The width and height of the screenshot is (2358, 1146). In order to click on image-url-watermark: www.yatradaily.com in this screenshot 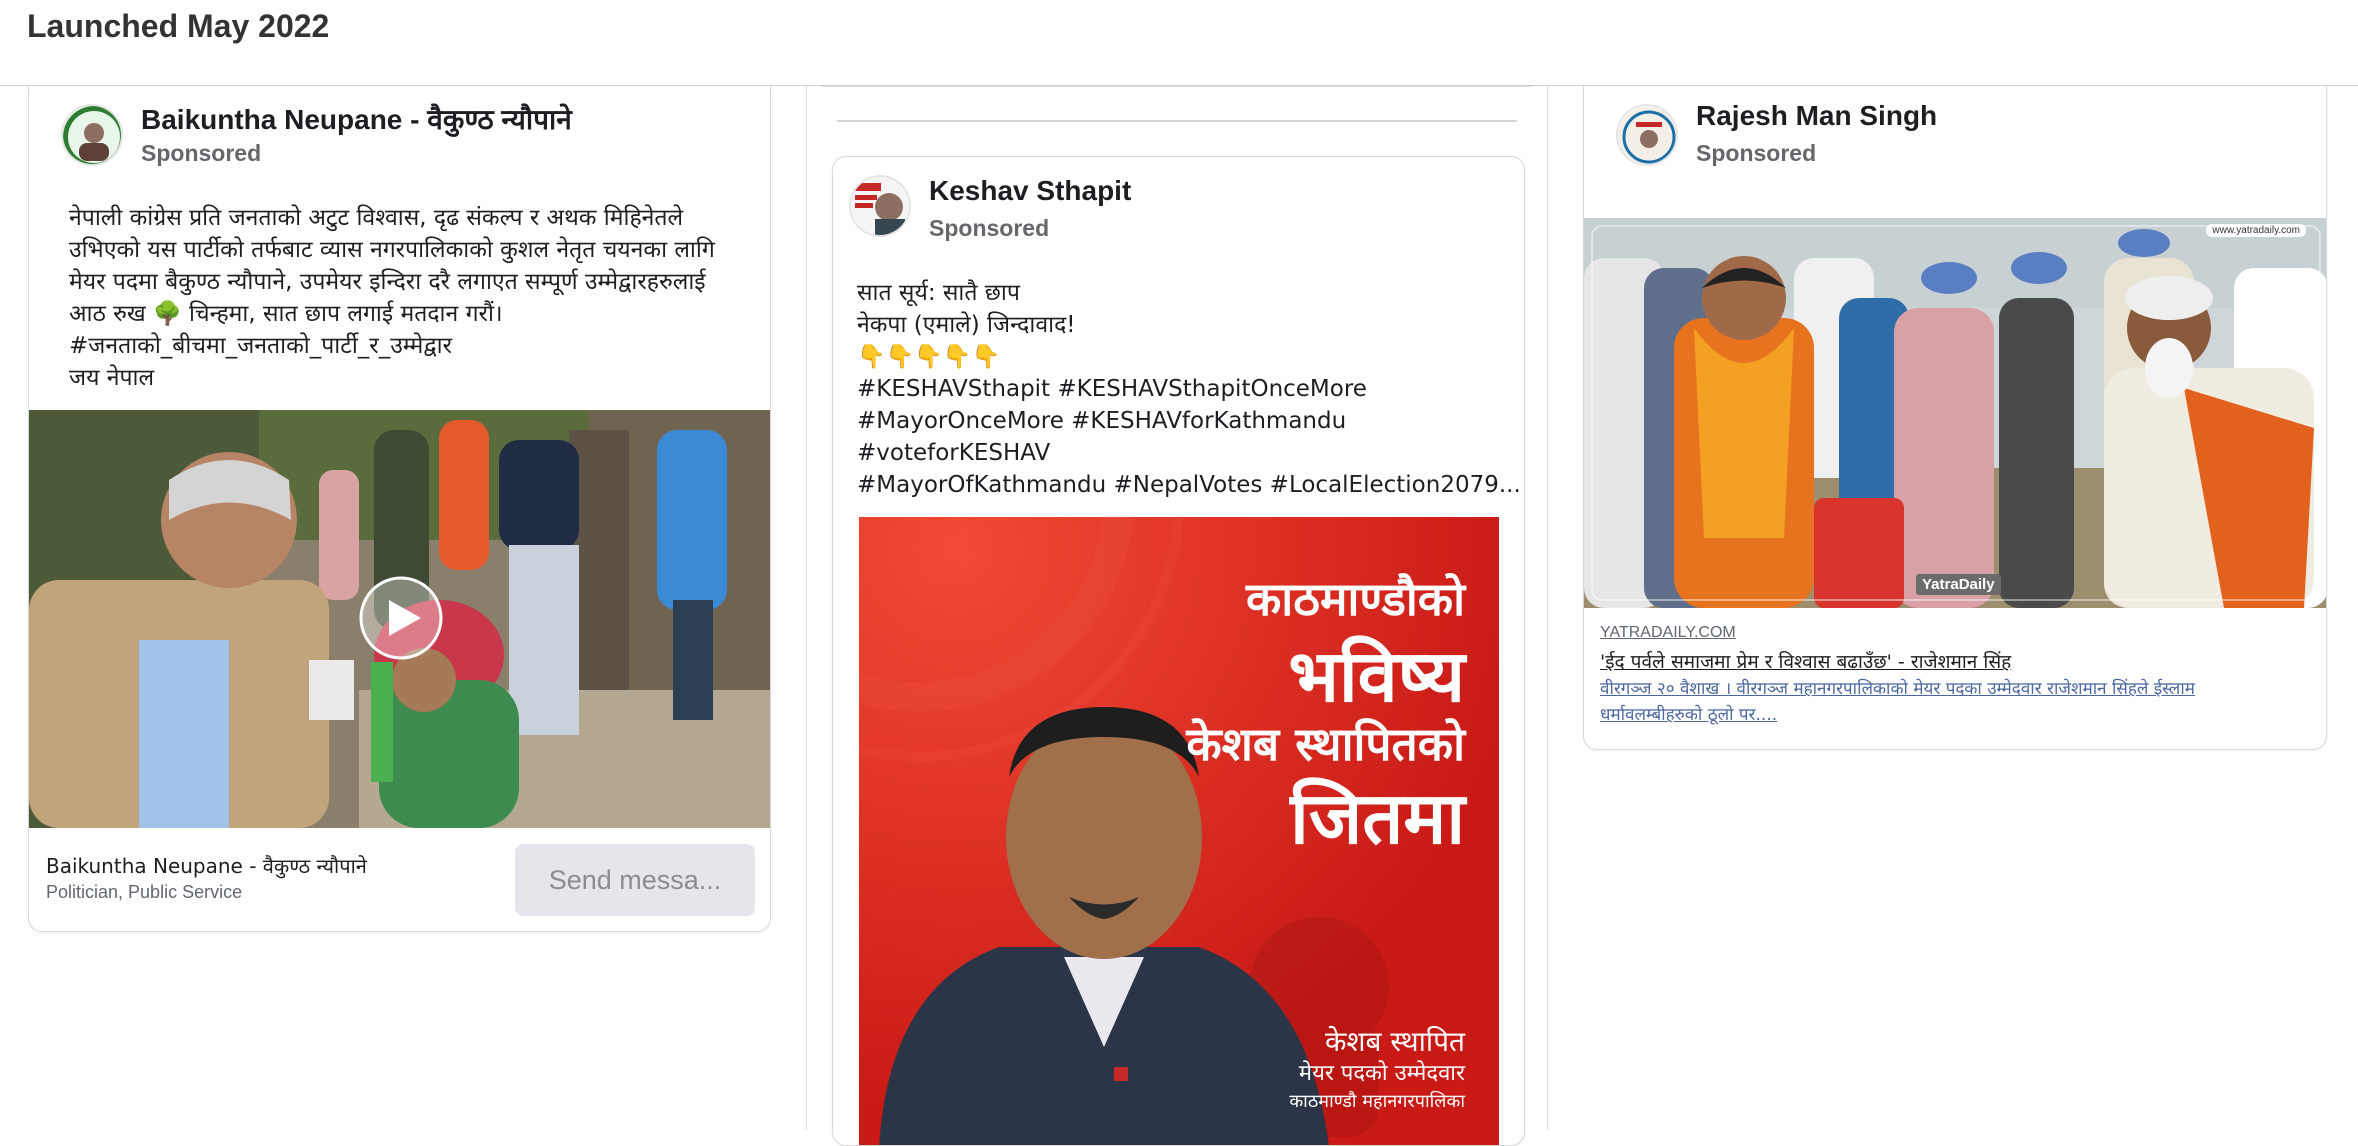, I will do `click(2256, 230)`.